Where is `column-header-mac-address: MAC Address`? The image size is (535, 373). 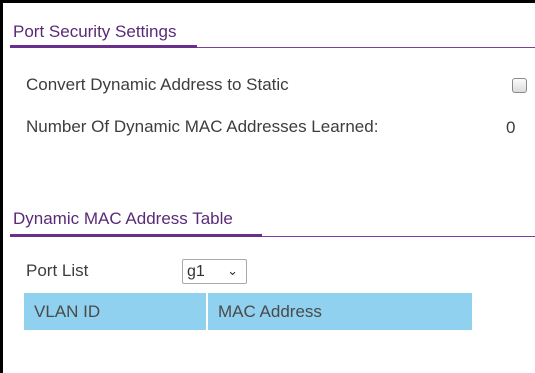
column-header-mac-address: MAC Address is located at coordinates (270, 311).